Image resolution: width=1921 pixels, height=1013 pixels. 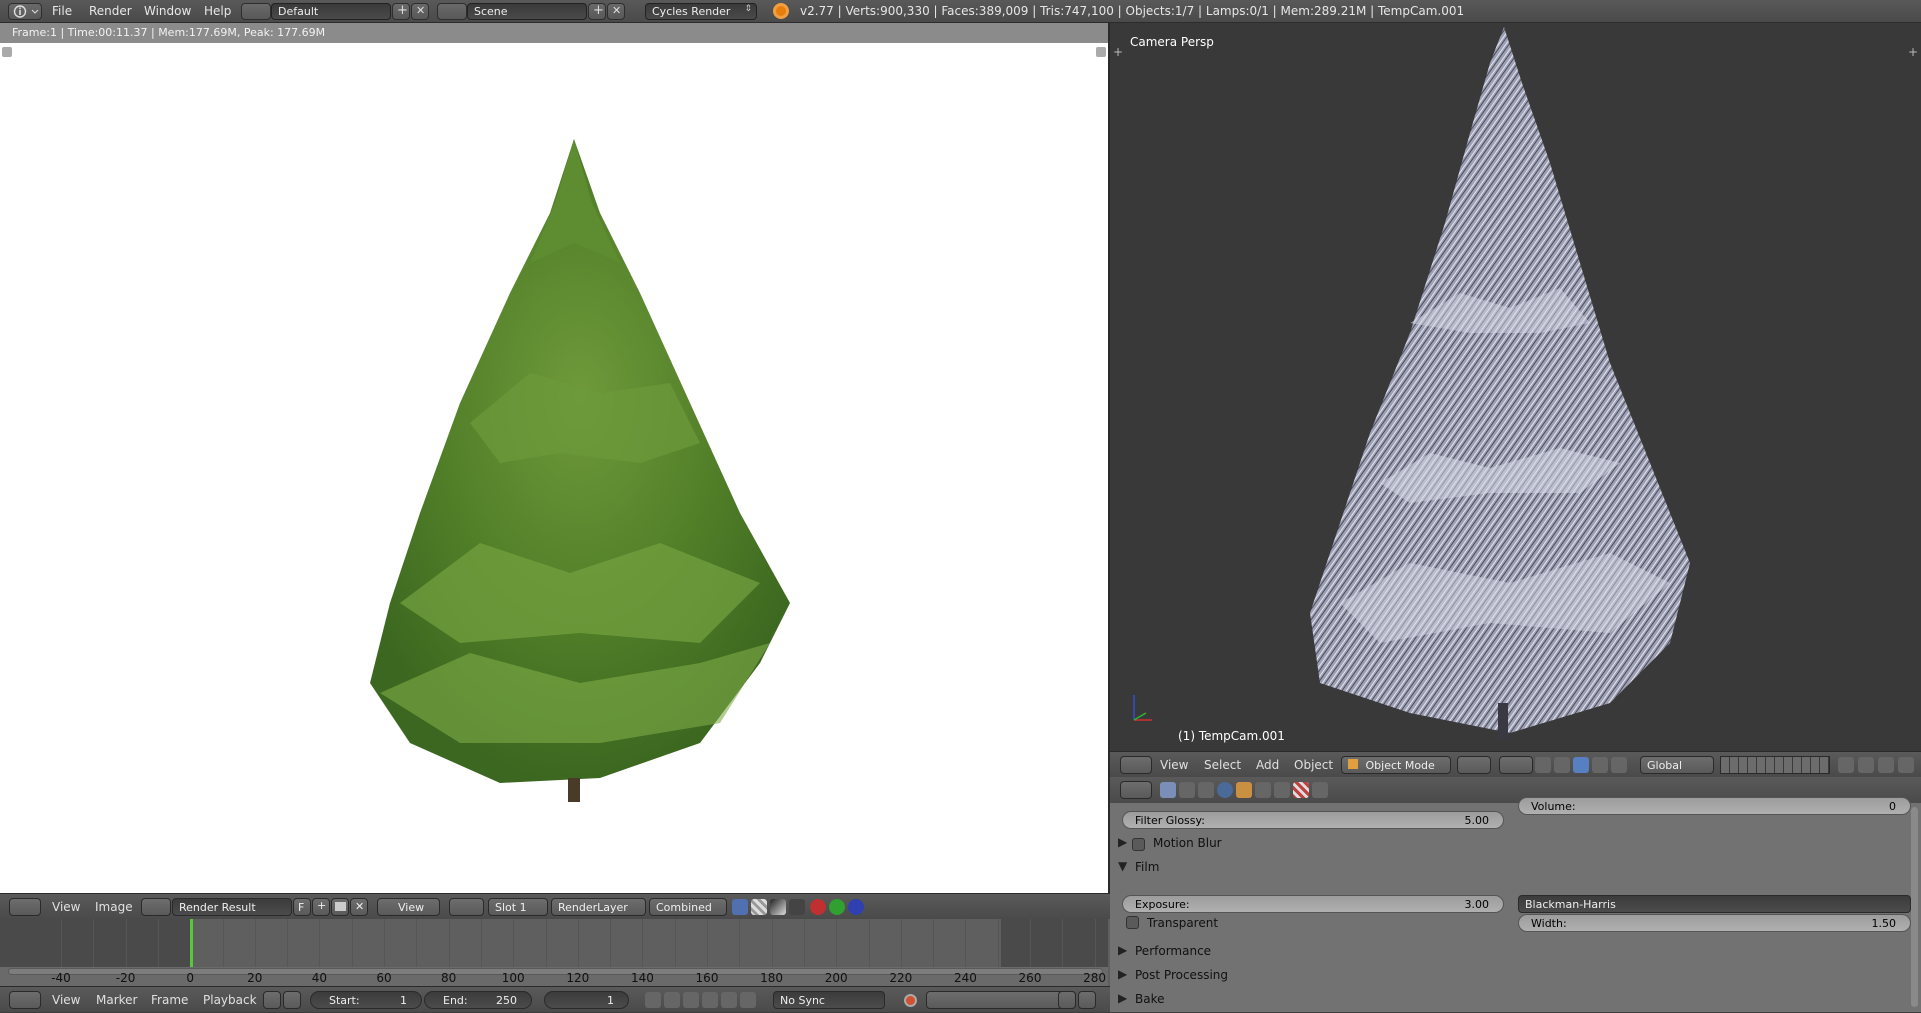 What do you see at coordinates (672, 1000) in the screenshot?
I see `prev-keyframe-icon` at bounding box center [672, 1000].